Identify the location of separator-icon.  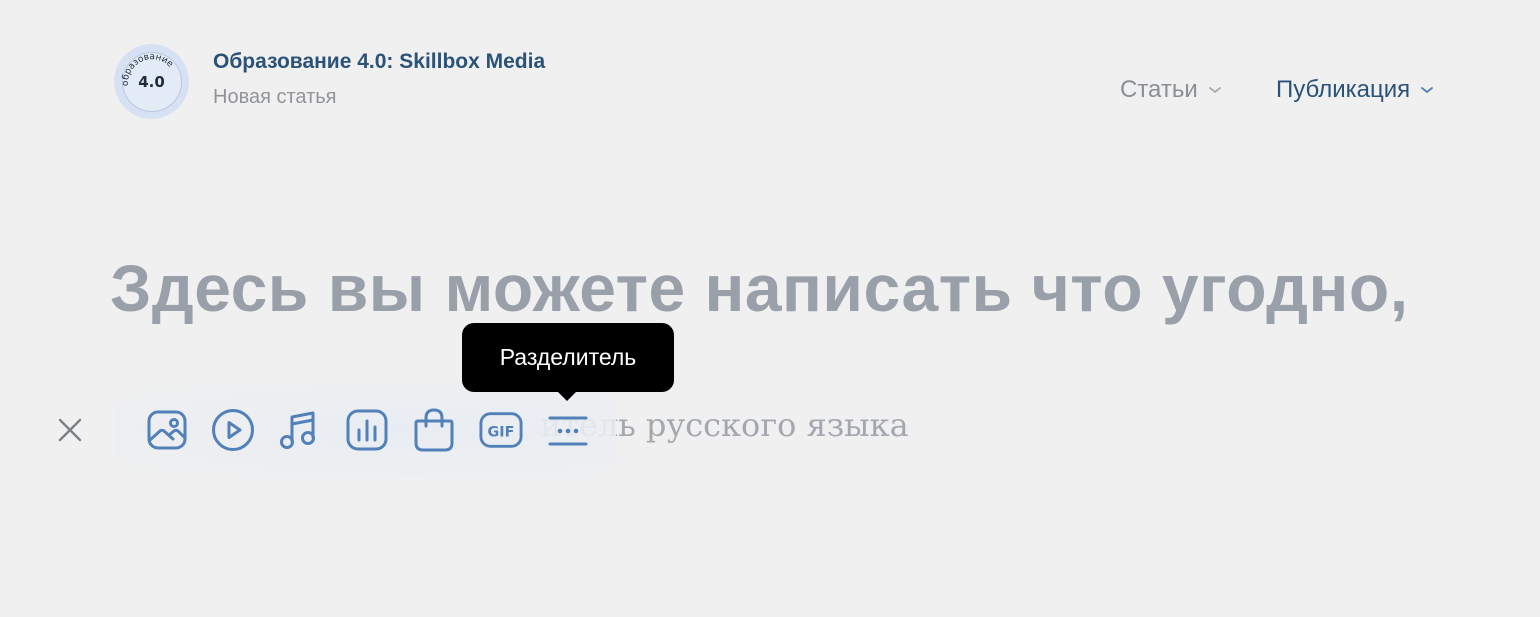
(568, 431).